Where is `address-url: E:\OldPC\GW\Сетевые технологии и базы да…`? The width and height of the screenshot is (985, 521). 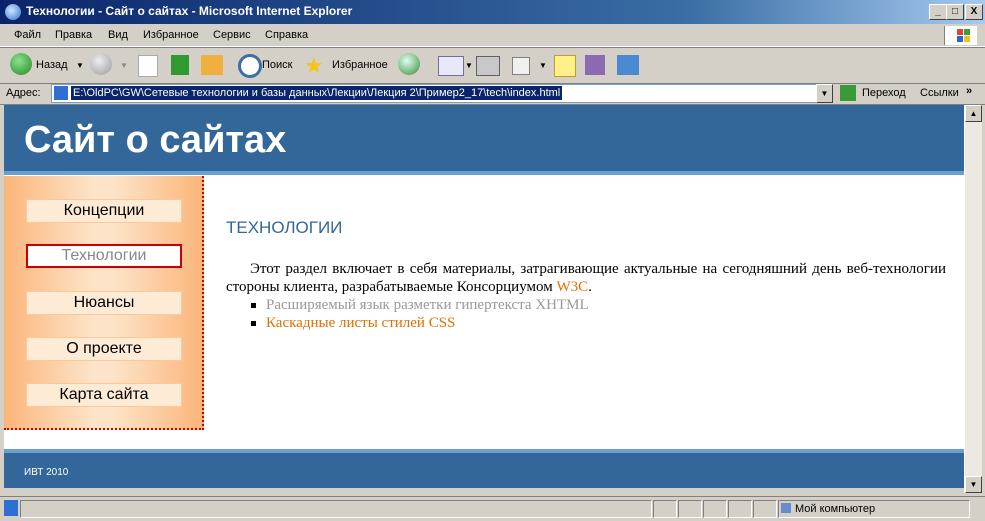 address-url: E:\OldPC\GW\Сетевые технологии и базы да… is located at coordinates (317, 93).